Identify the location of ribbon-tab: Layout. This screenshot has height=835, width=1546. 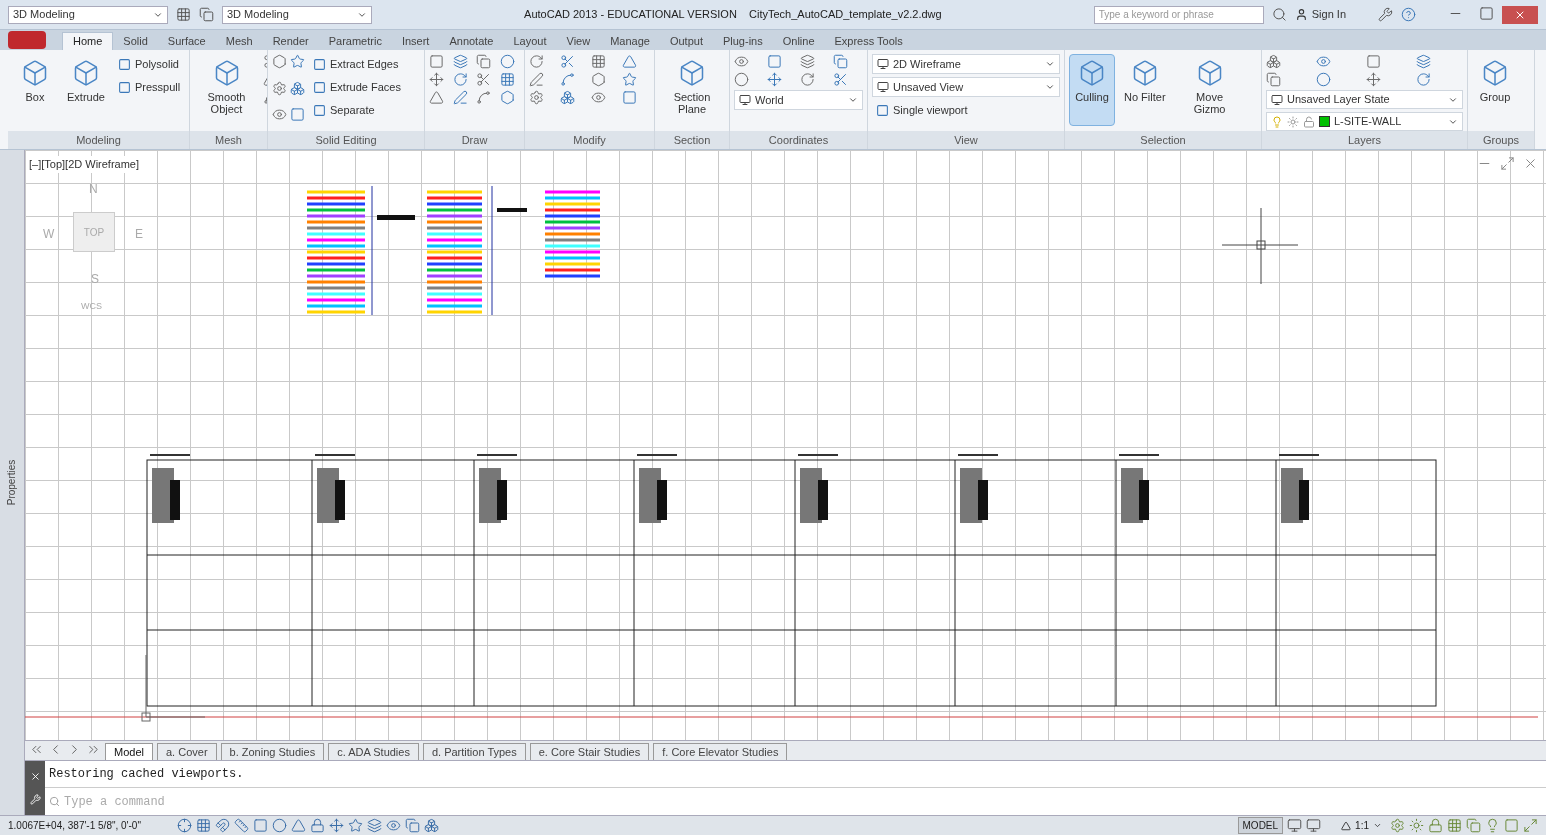
(530, 41).